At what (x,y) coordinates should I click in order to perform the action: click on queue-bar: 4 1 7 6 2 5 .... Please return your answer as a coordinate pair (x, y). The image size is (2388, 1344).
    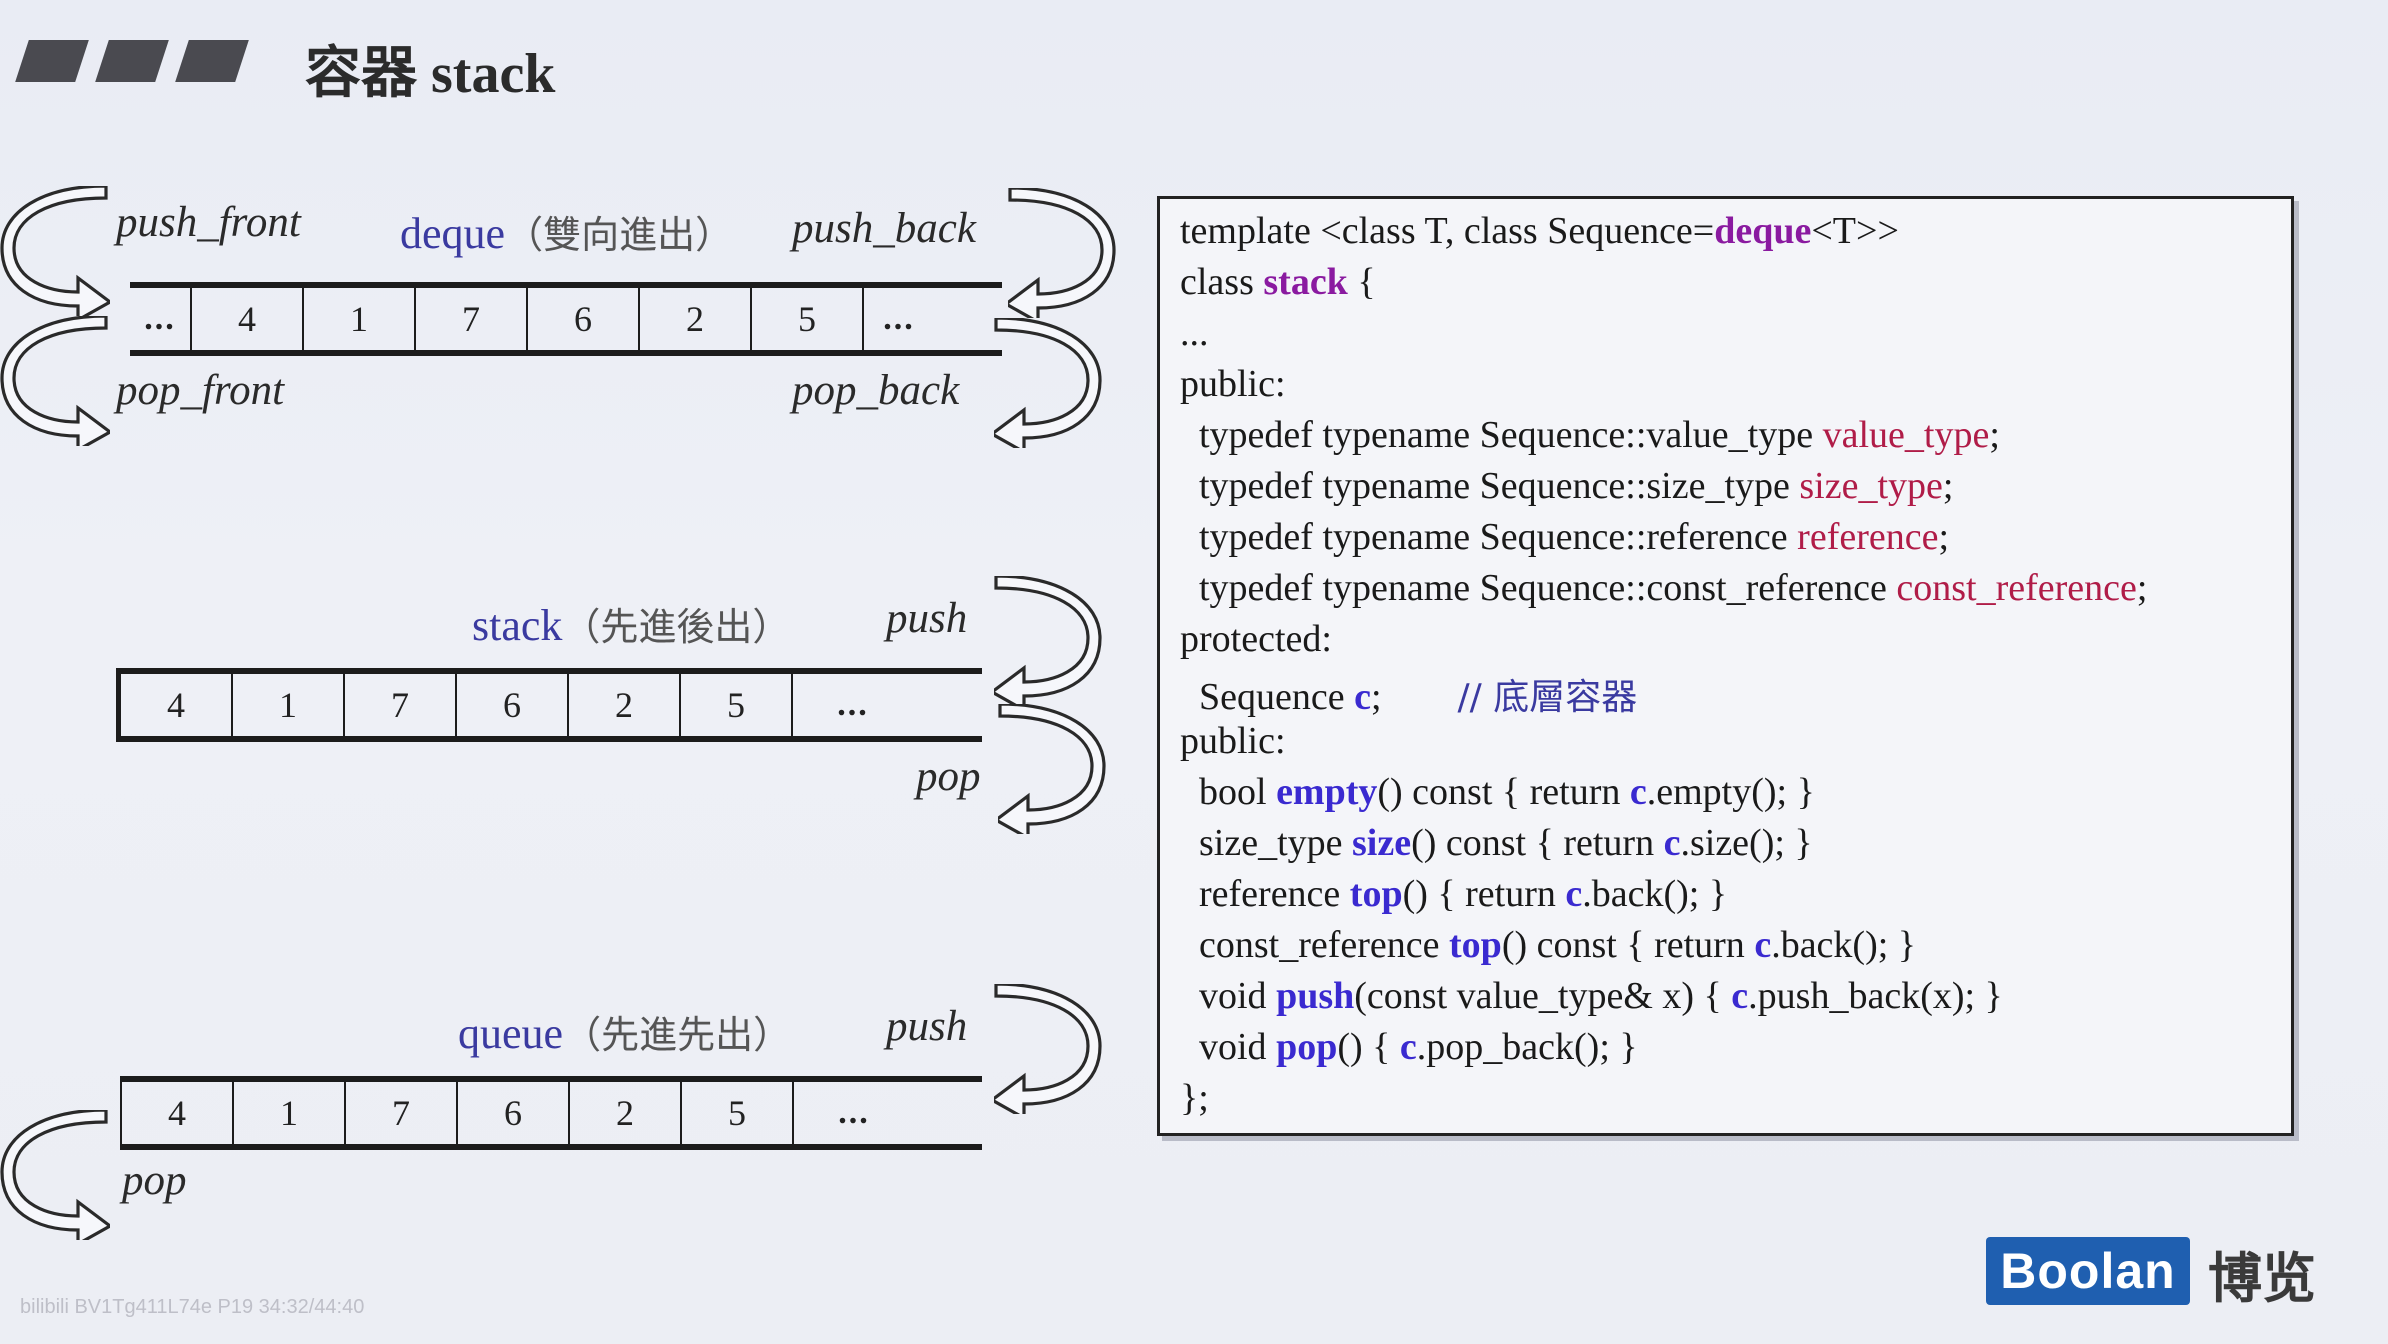
    Looking at the image, I should click on (551, 1113).